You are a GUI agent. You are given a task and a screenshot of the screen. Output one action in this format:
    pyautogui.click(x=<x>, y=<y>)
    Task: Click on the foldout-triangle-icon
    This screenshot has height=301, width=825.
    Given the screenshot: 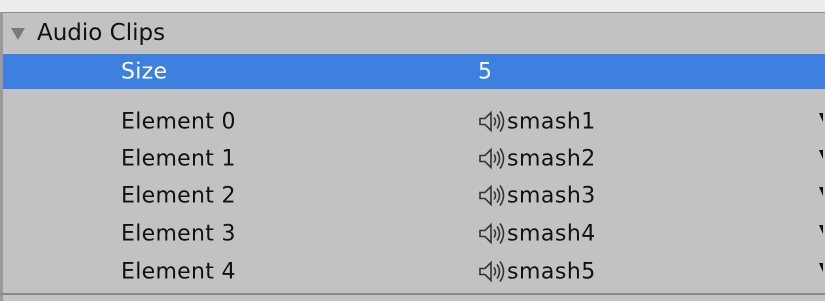 What is the action you would take?
    pyautogui.click(x=18, y=34)
    